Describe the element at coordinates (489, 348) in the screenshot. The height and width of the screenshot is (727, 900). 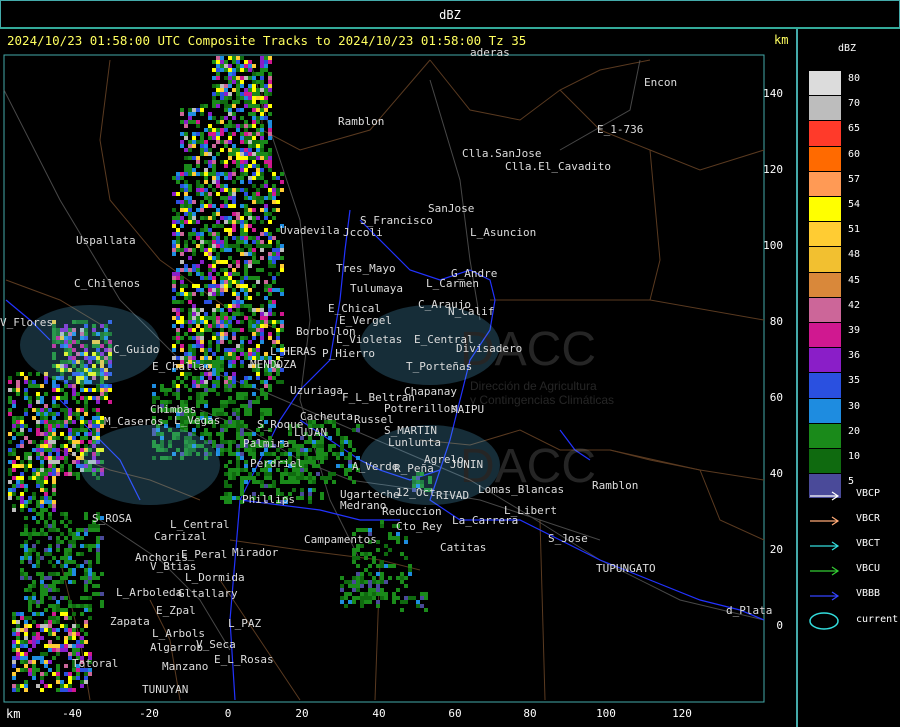
I see `city-label: Divisadero` at that location.